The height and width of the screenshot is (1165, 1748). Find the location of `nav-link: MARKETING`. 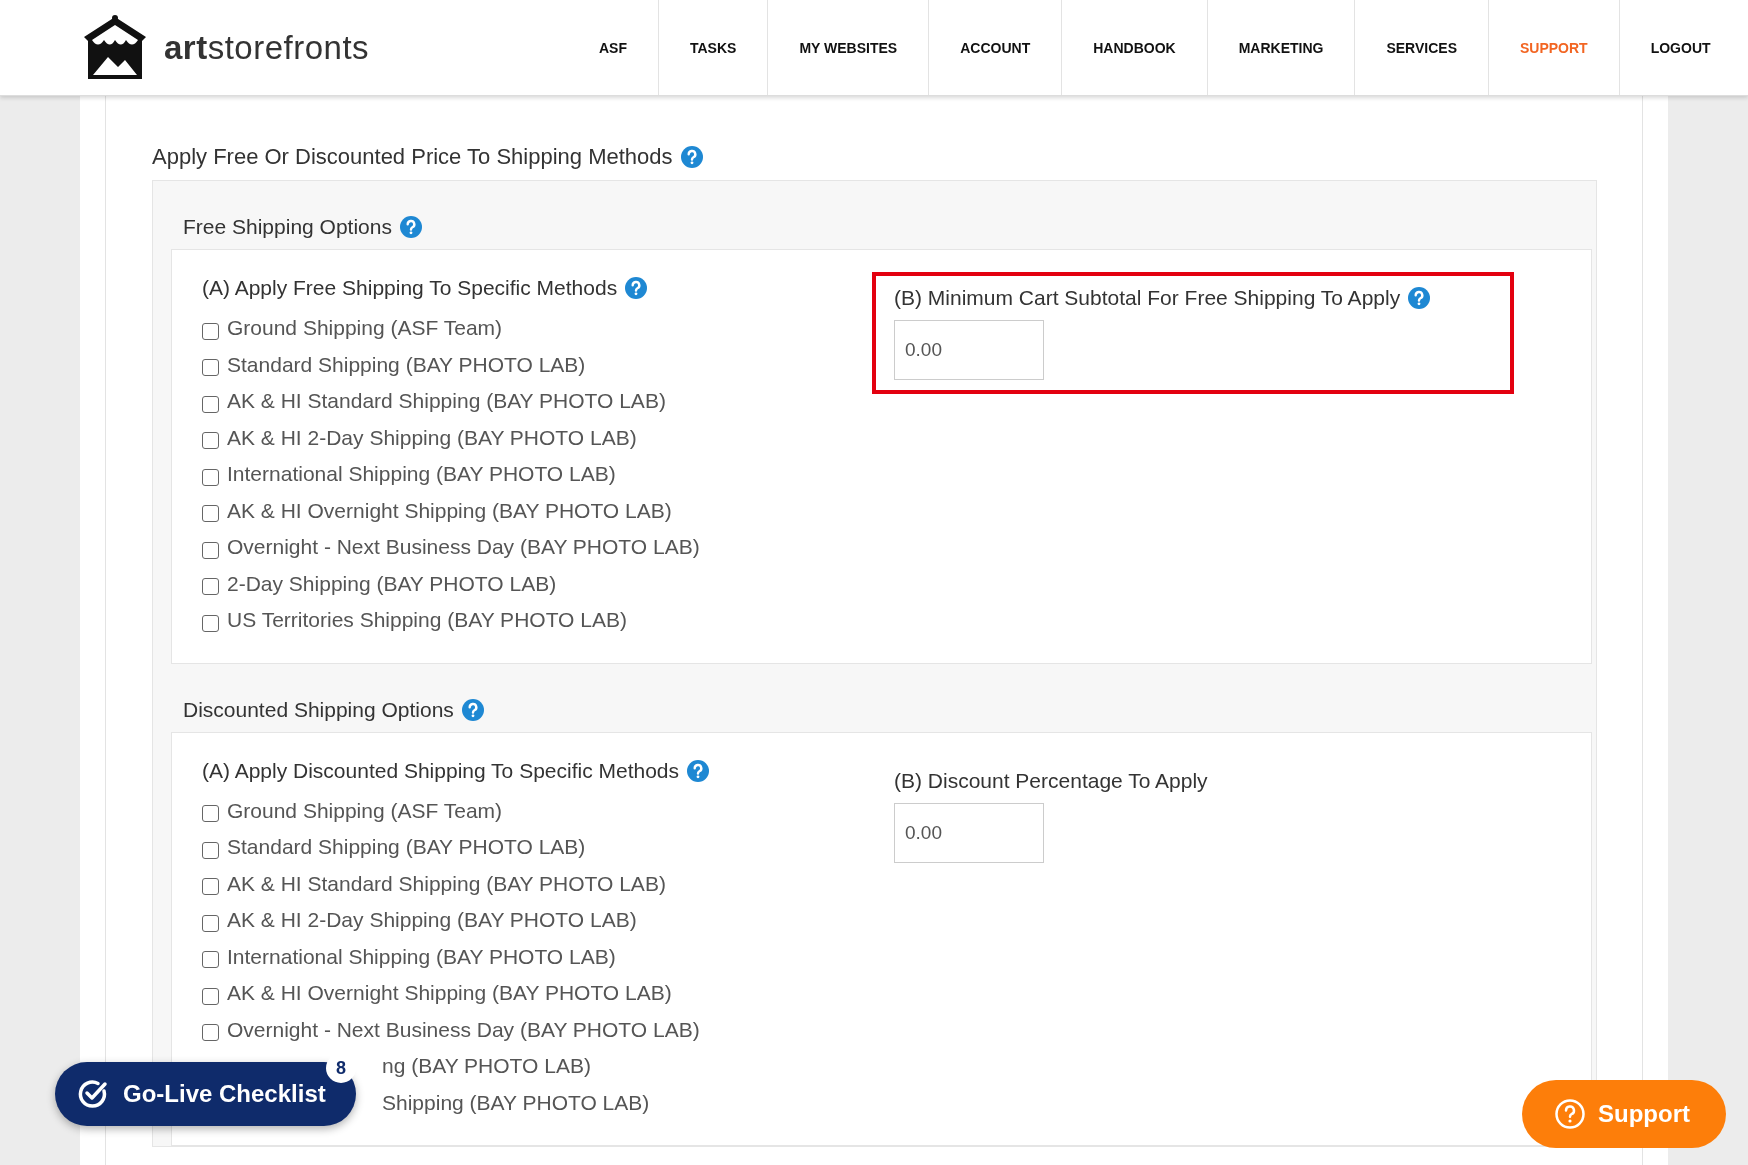

nav-link: MARKETING is located at coordinates (1280, 47).